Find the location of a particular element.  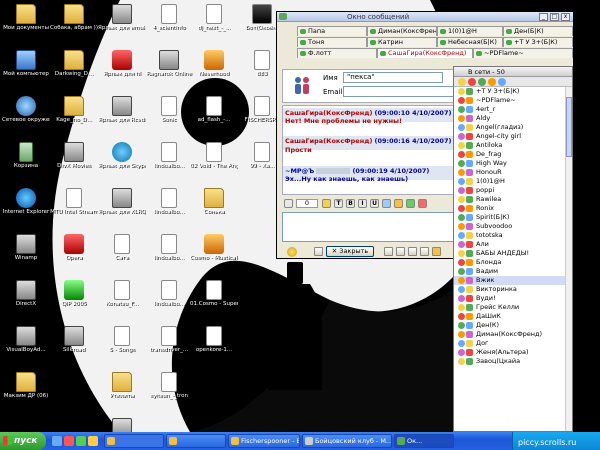

desktop-icon: Собака, абрам ))) is located at coordinates (74, 18).